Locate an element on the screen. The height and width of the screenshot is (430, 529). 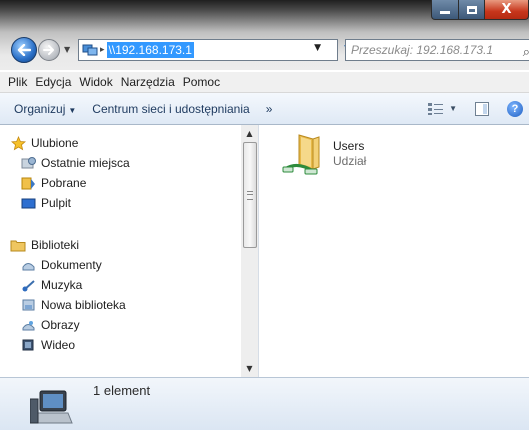
organize-label: Organizuj is located at coordinates (40, 108).